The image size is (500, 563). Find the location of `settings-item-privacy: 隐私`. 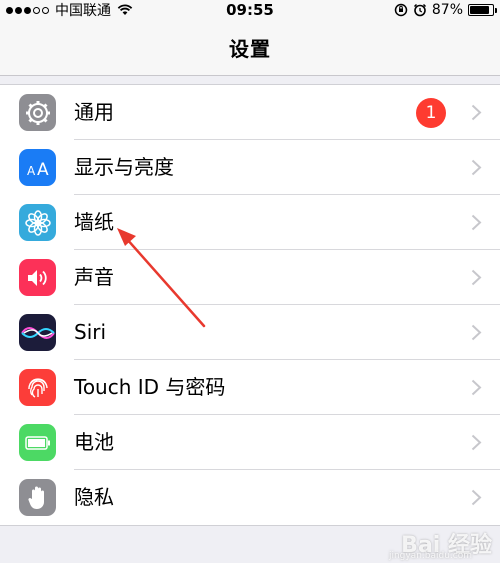

settings-item-privacy: 隐私 is located at coordinates (250, 497).